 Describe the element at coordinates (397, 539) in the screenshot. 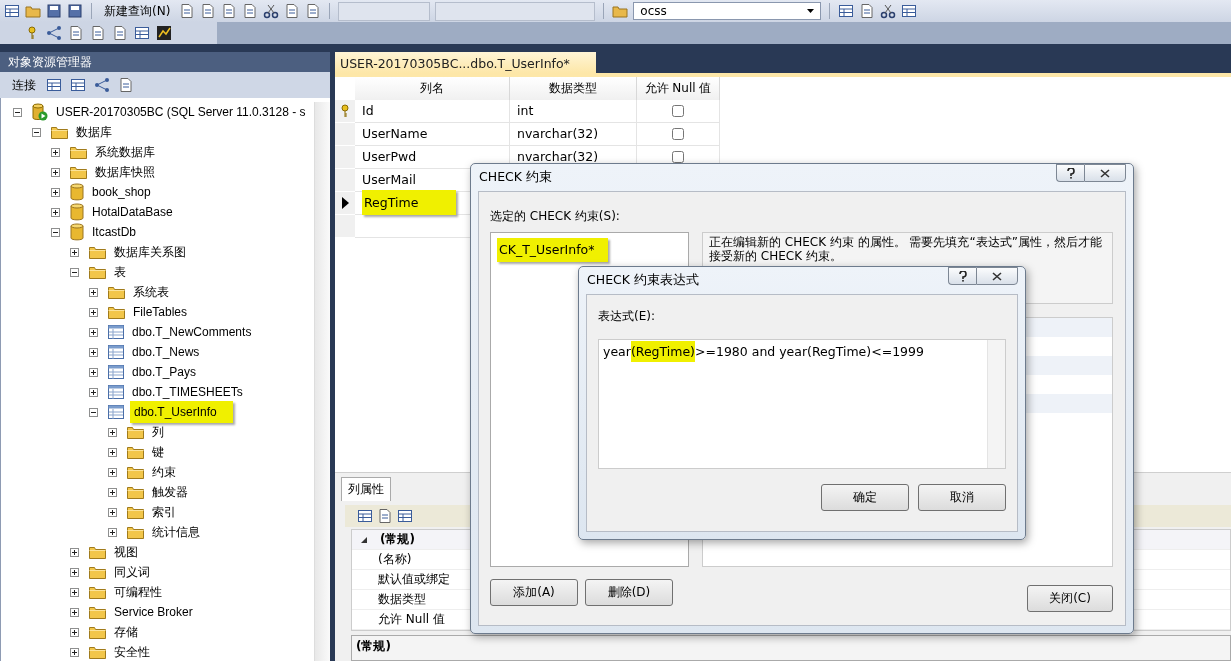

I see `category-label: (常规)` at that location.